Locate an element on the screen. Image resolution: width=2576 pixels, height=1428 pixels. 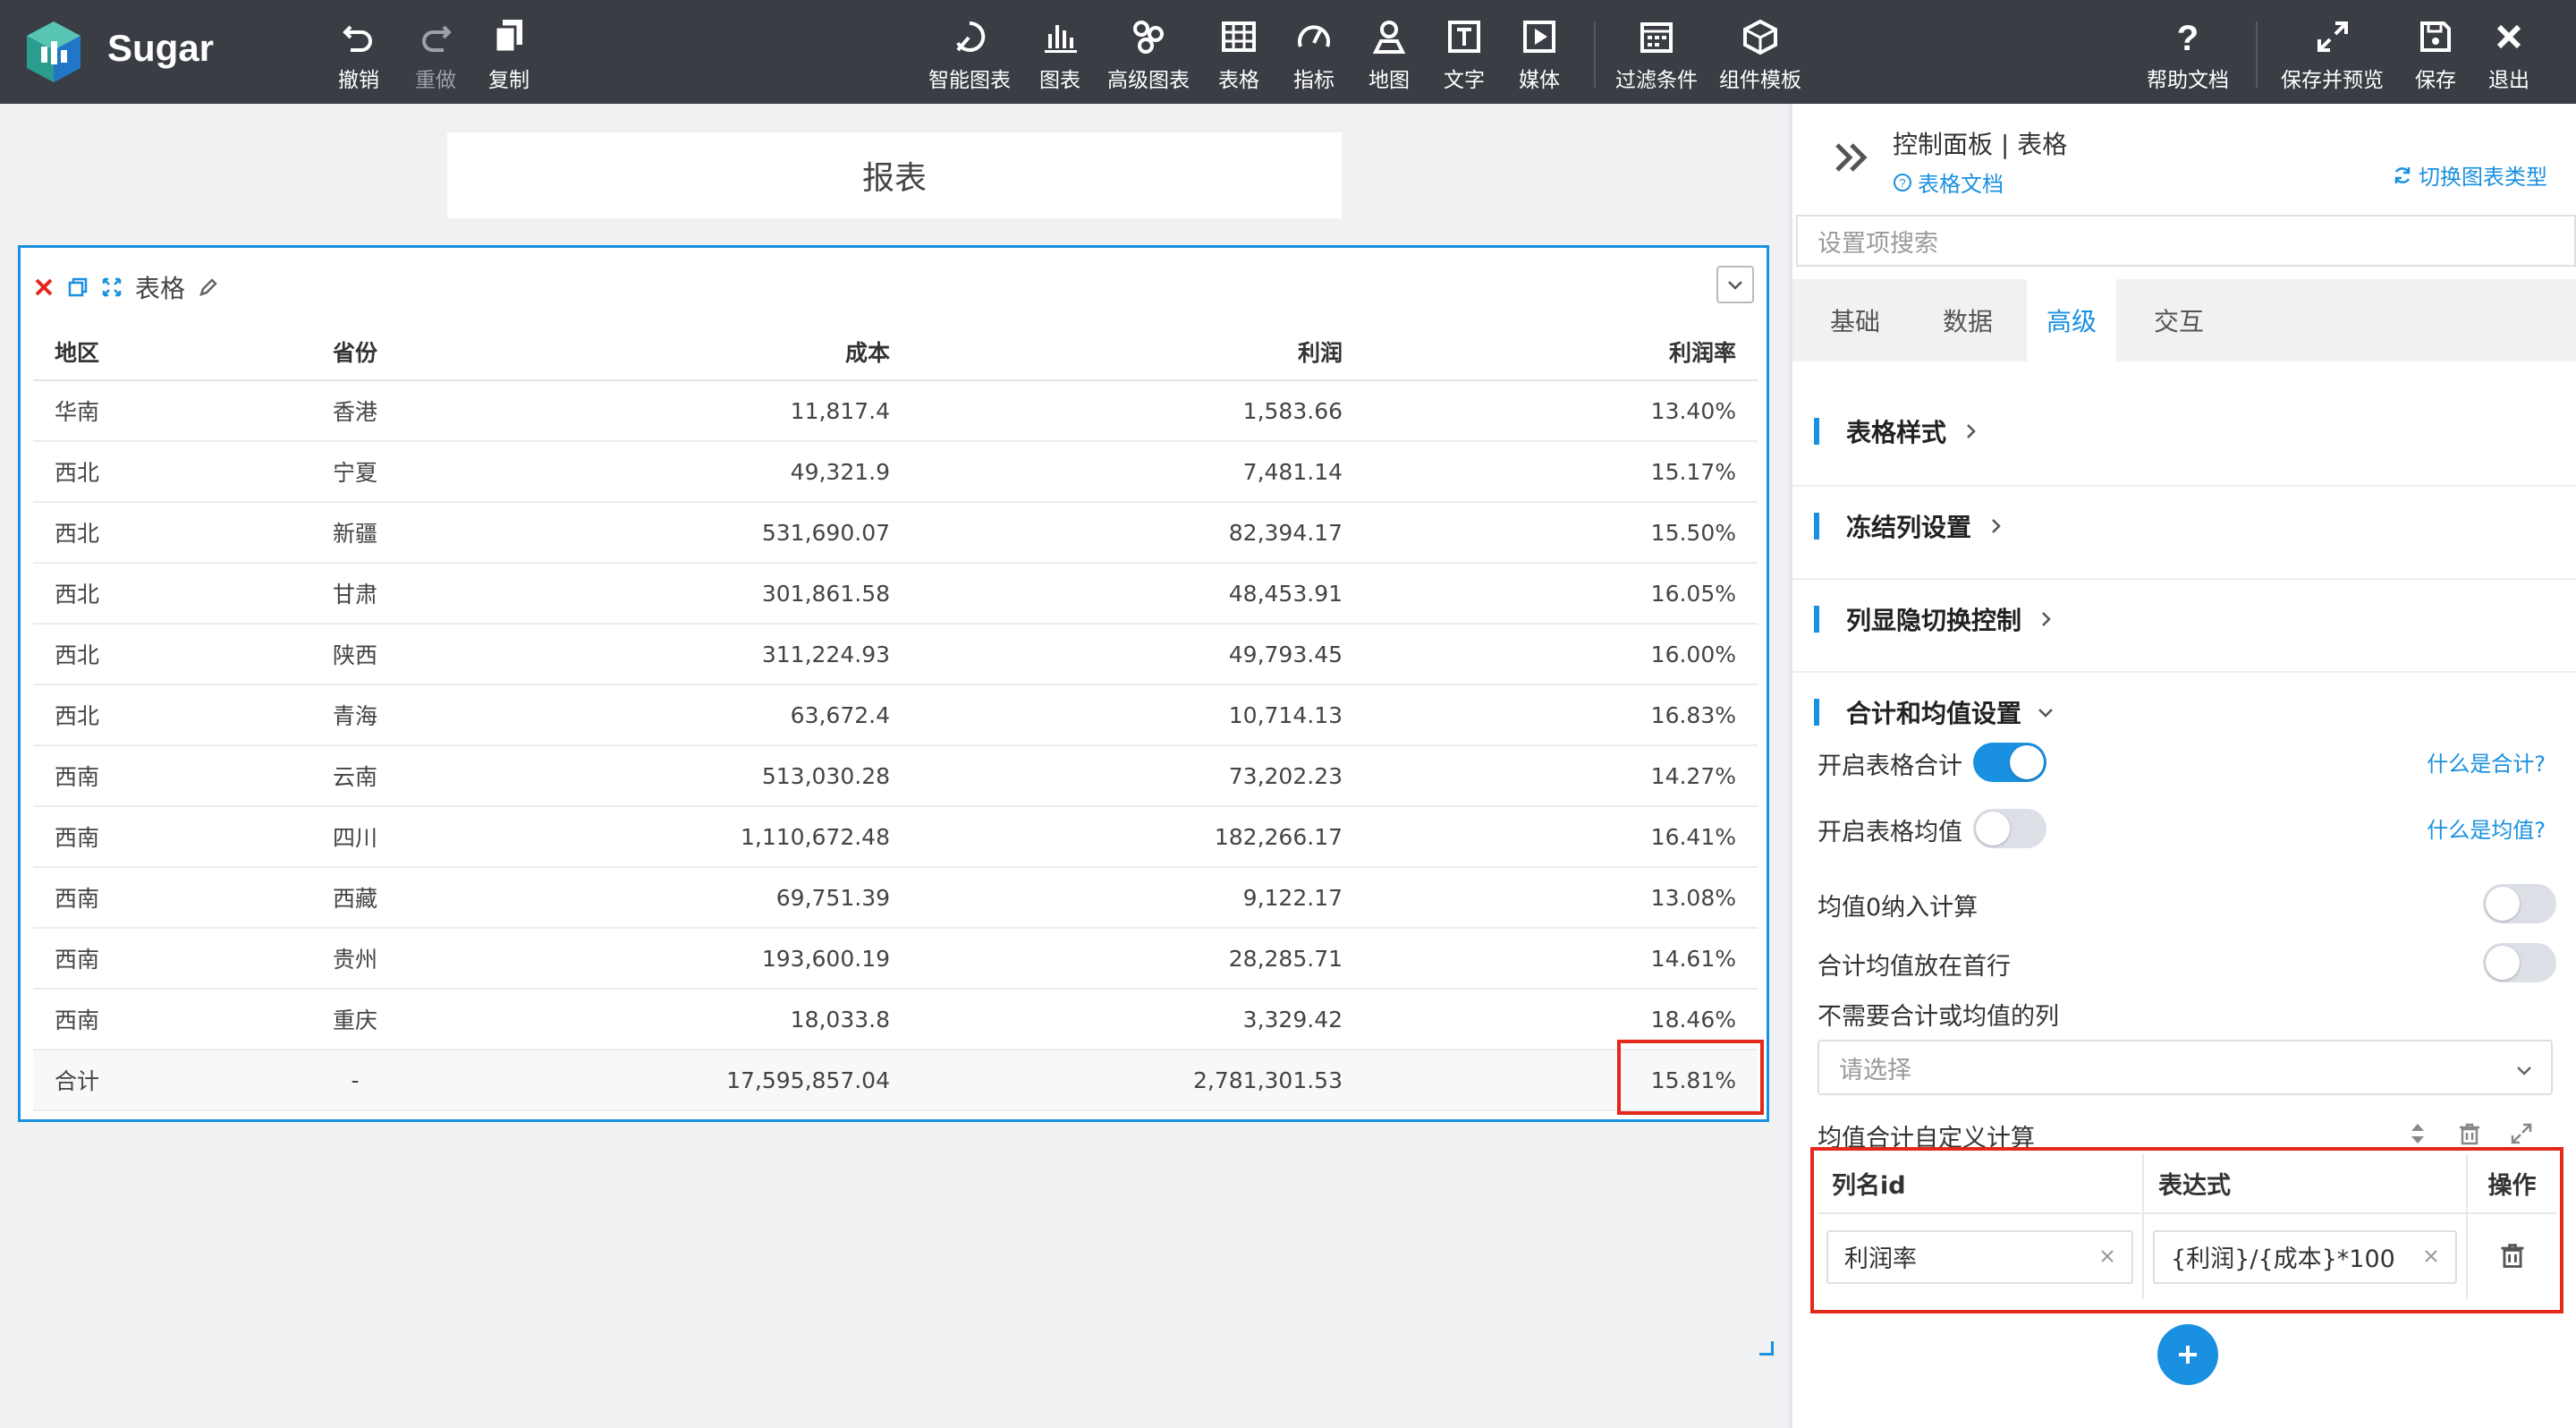
table-button: 表格 is located at coordinates (1238, 54).